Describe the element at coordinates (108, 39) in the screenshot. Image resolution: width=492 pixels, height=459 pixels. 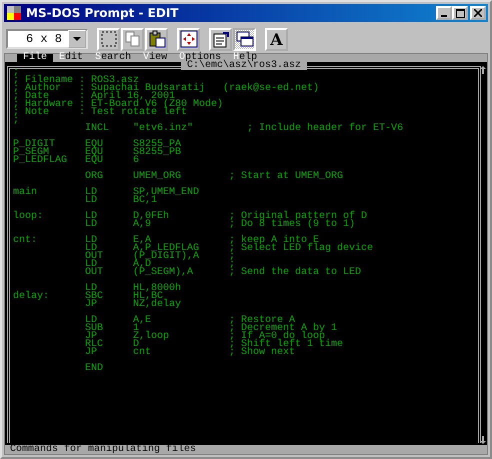
I see `mark-button` at that location.